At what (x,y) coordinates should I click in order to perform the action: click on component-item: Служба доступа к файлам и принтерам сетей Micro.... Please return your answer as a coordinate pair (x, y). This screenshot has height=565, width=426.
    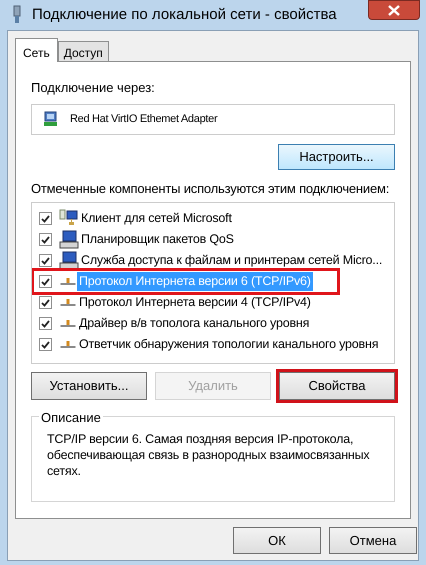
    Looking at the image, I should click on (231, 260).